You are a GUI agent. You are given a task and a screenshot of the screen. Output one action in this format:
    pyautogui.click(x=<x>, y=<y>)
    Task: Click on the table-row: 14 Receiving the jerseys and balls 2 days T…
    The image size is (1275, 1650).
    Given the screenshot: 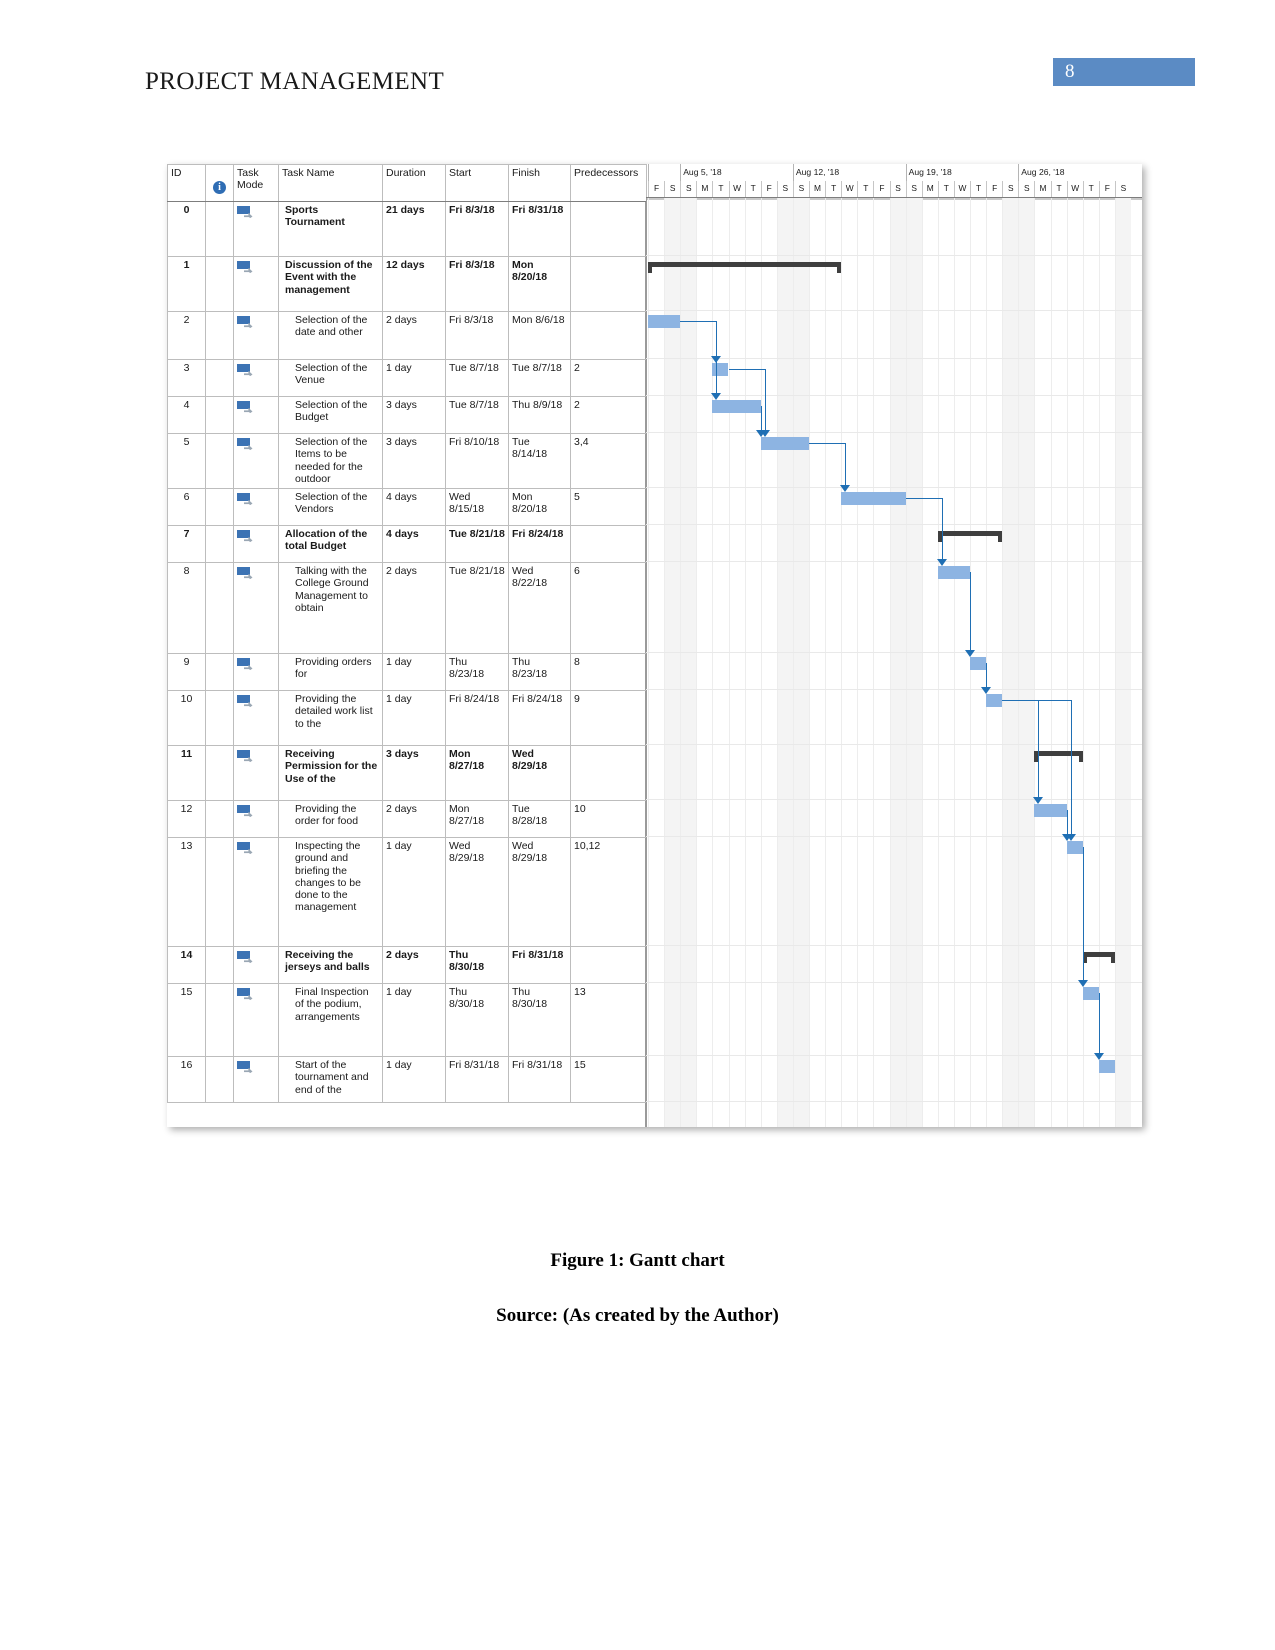 What is the action you would take?
    pyautogui.click(x=407, y=965)
    